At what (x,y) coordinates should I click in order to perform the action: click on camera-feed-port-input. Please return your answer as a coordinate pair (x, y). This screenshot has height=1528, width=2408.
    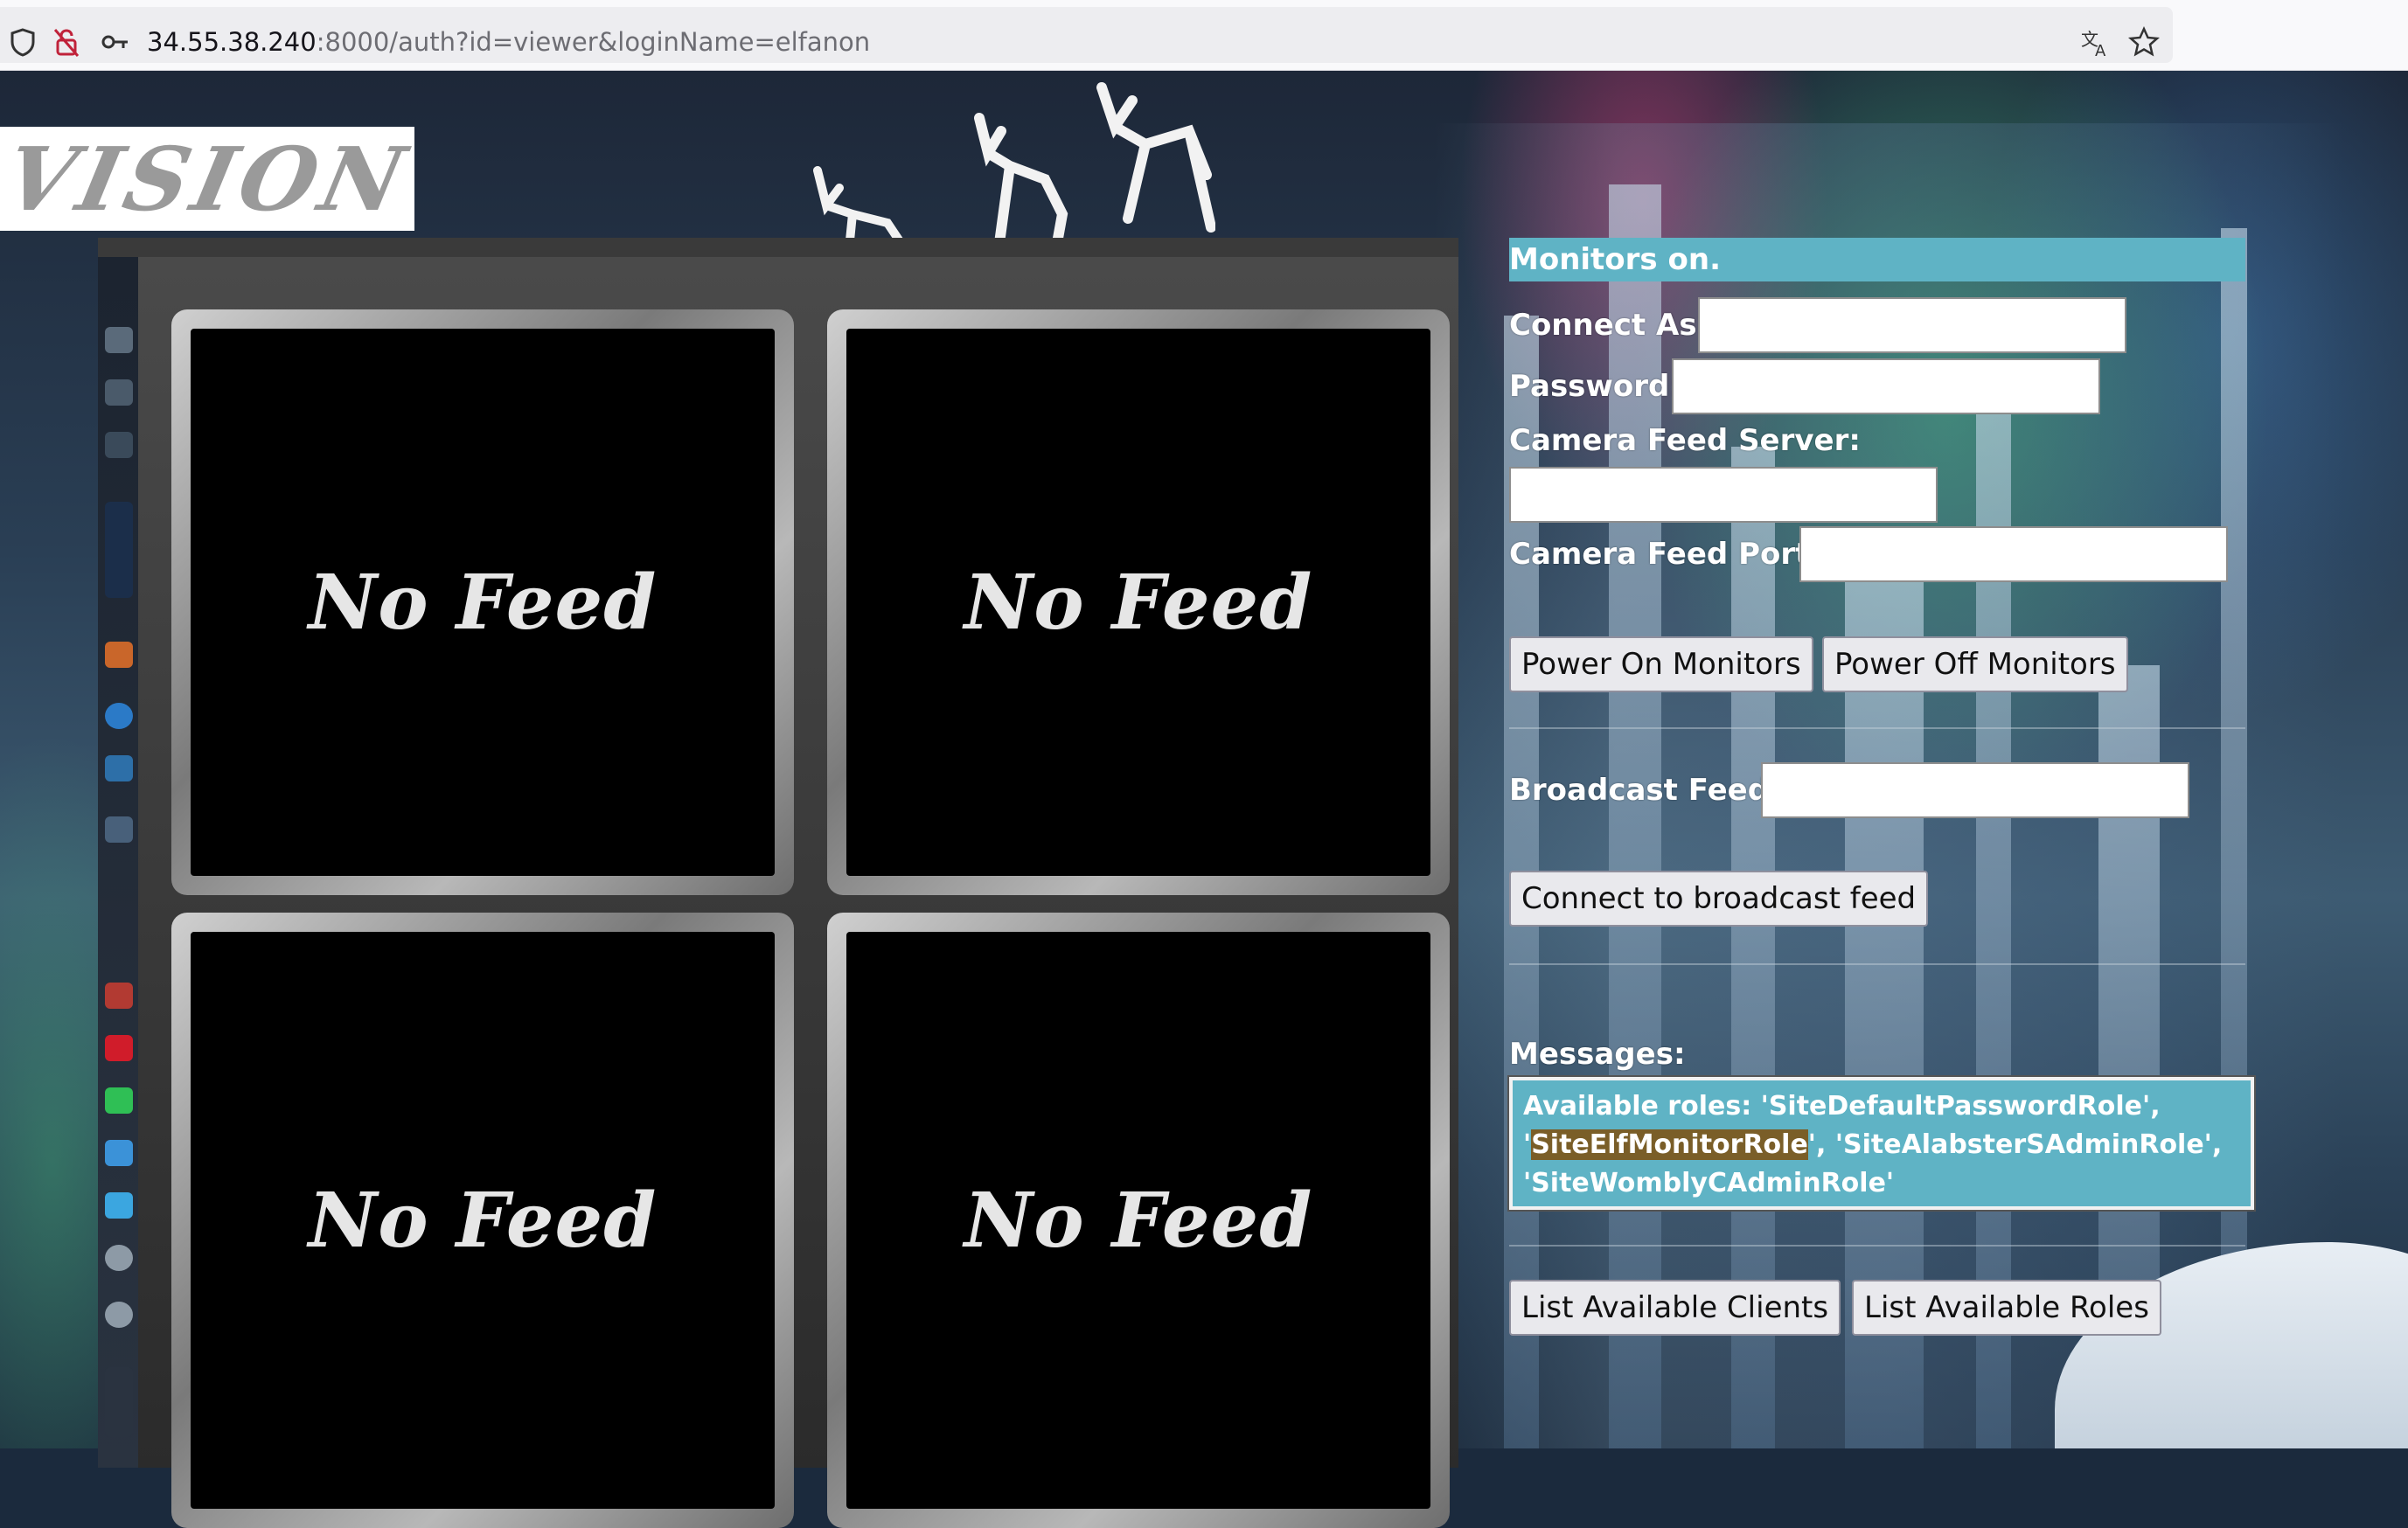
    Looking at the image, I should click on (2013, 554).